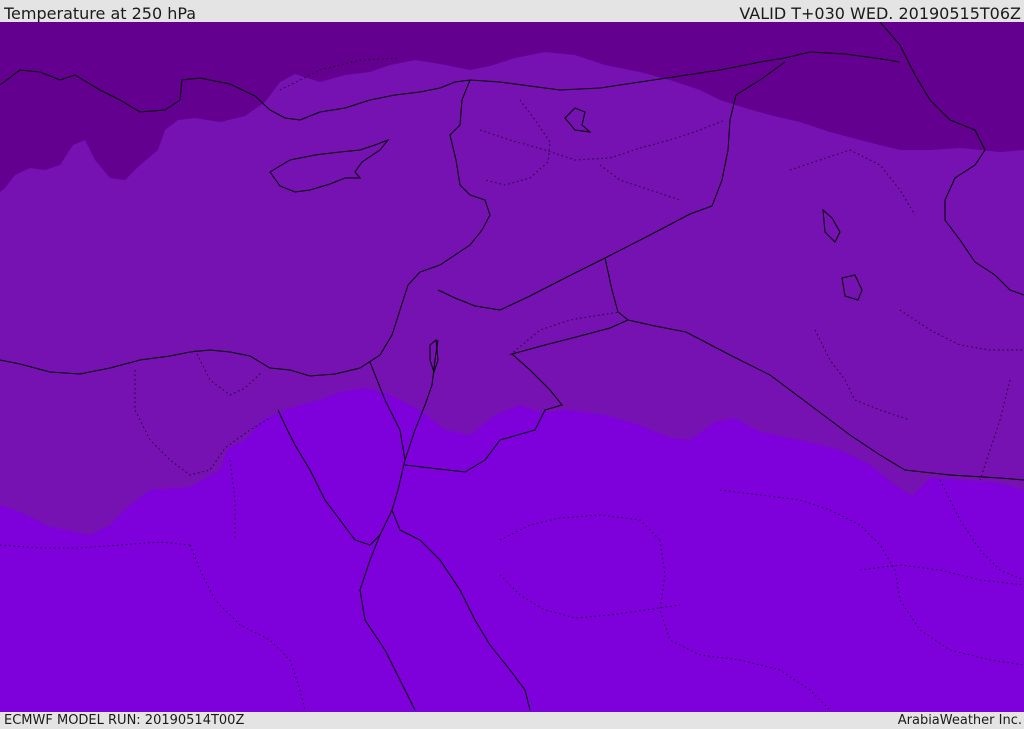 The image size is (1024, 729). Describe the element at coordinates (959, 720) in the screenshot. I see `credit-label: ArabiaWeather Inc.` at that location.